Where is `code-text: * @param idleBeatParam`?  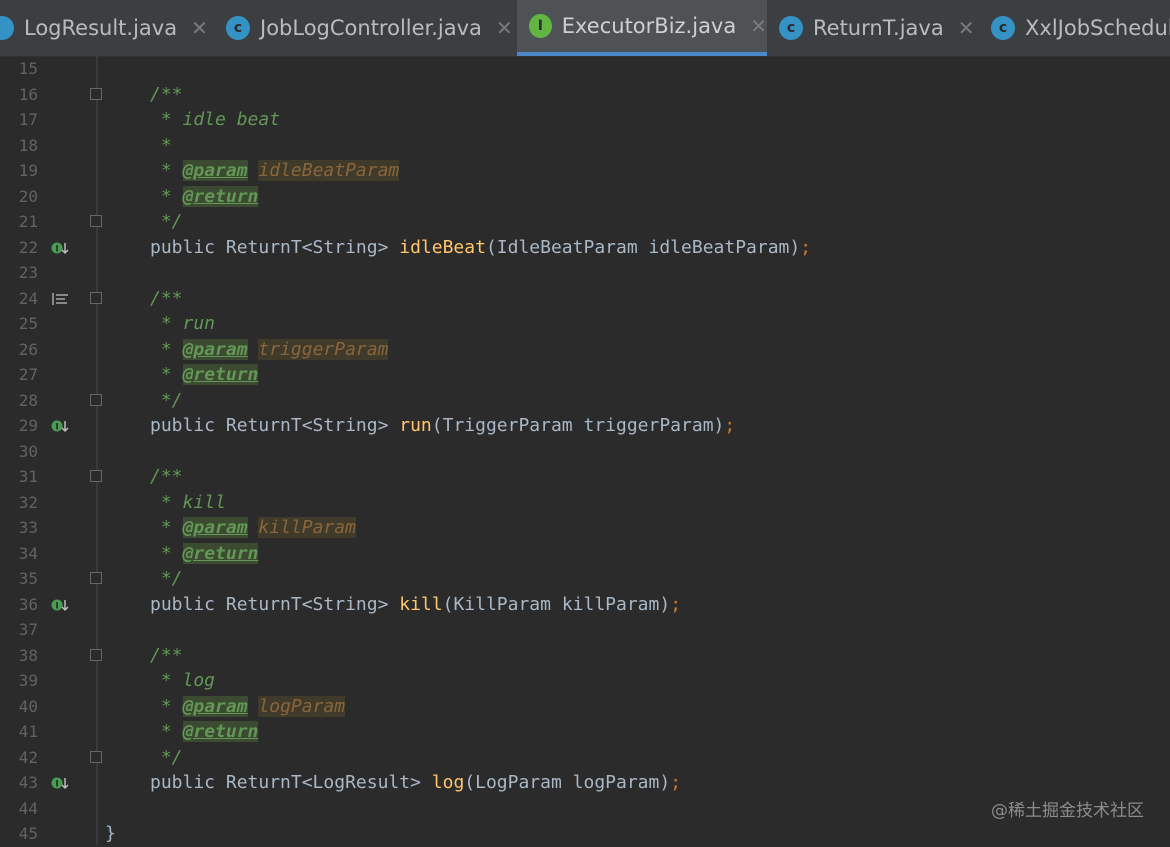 code-text: * @param idleBeatParam is located at coordinates (274, 171).